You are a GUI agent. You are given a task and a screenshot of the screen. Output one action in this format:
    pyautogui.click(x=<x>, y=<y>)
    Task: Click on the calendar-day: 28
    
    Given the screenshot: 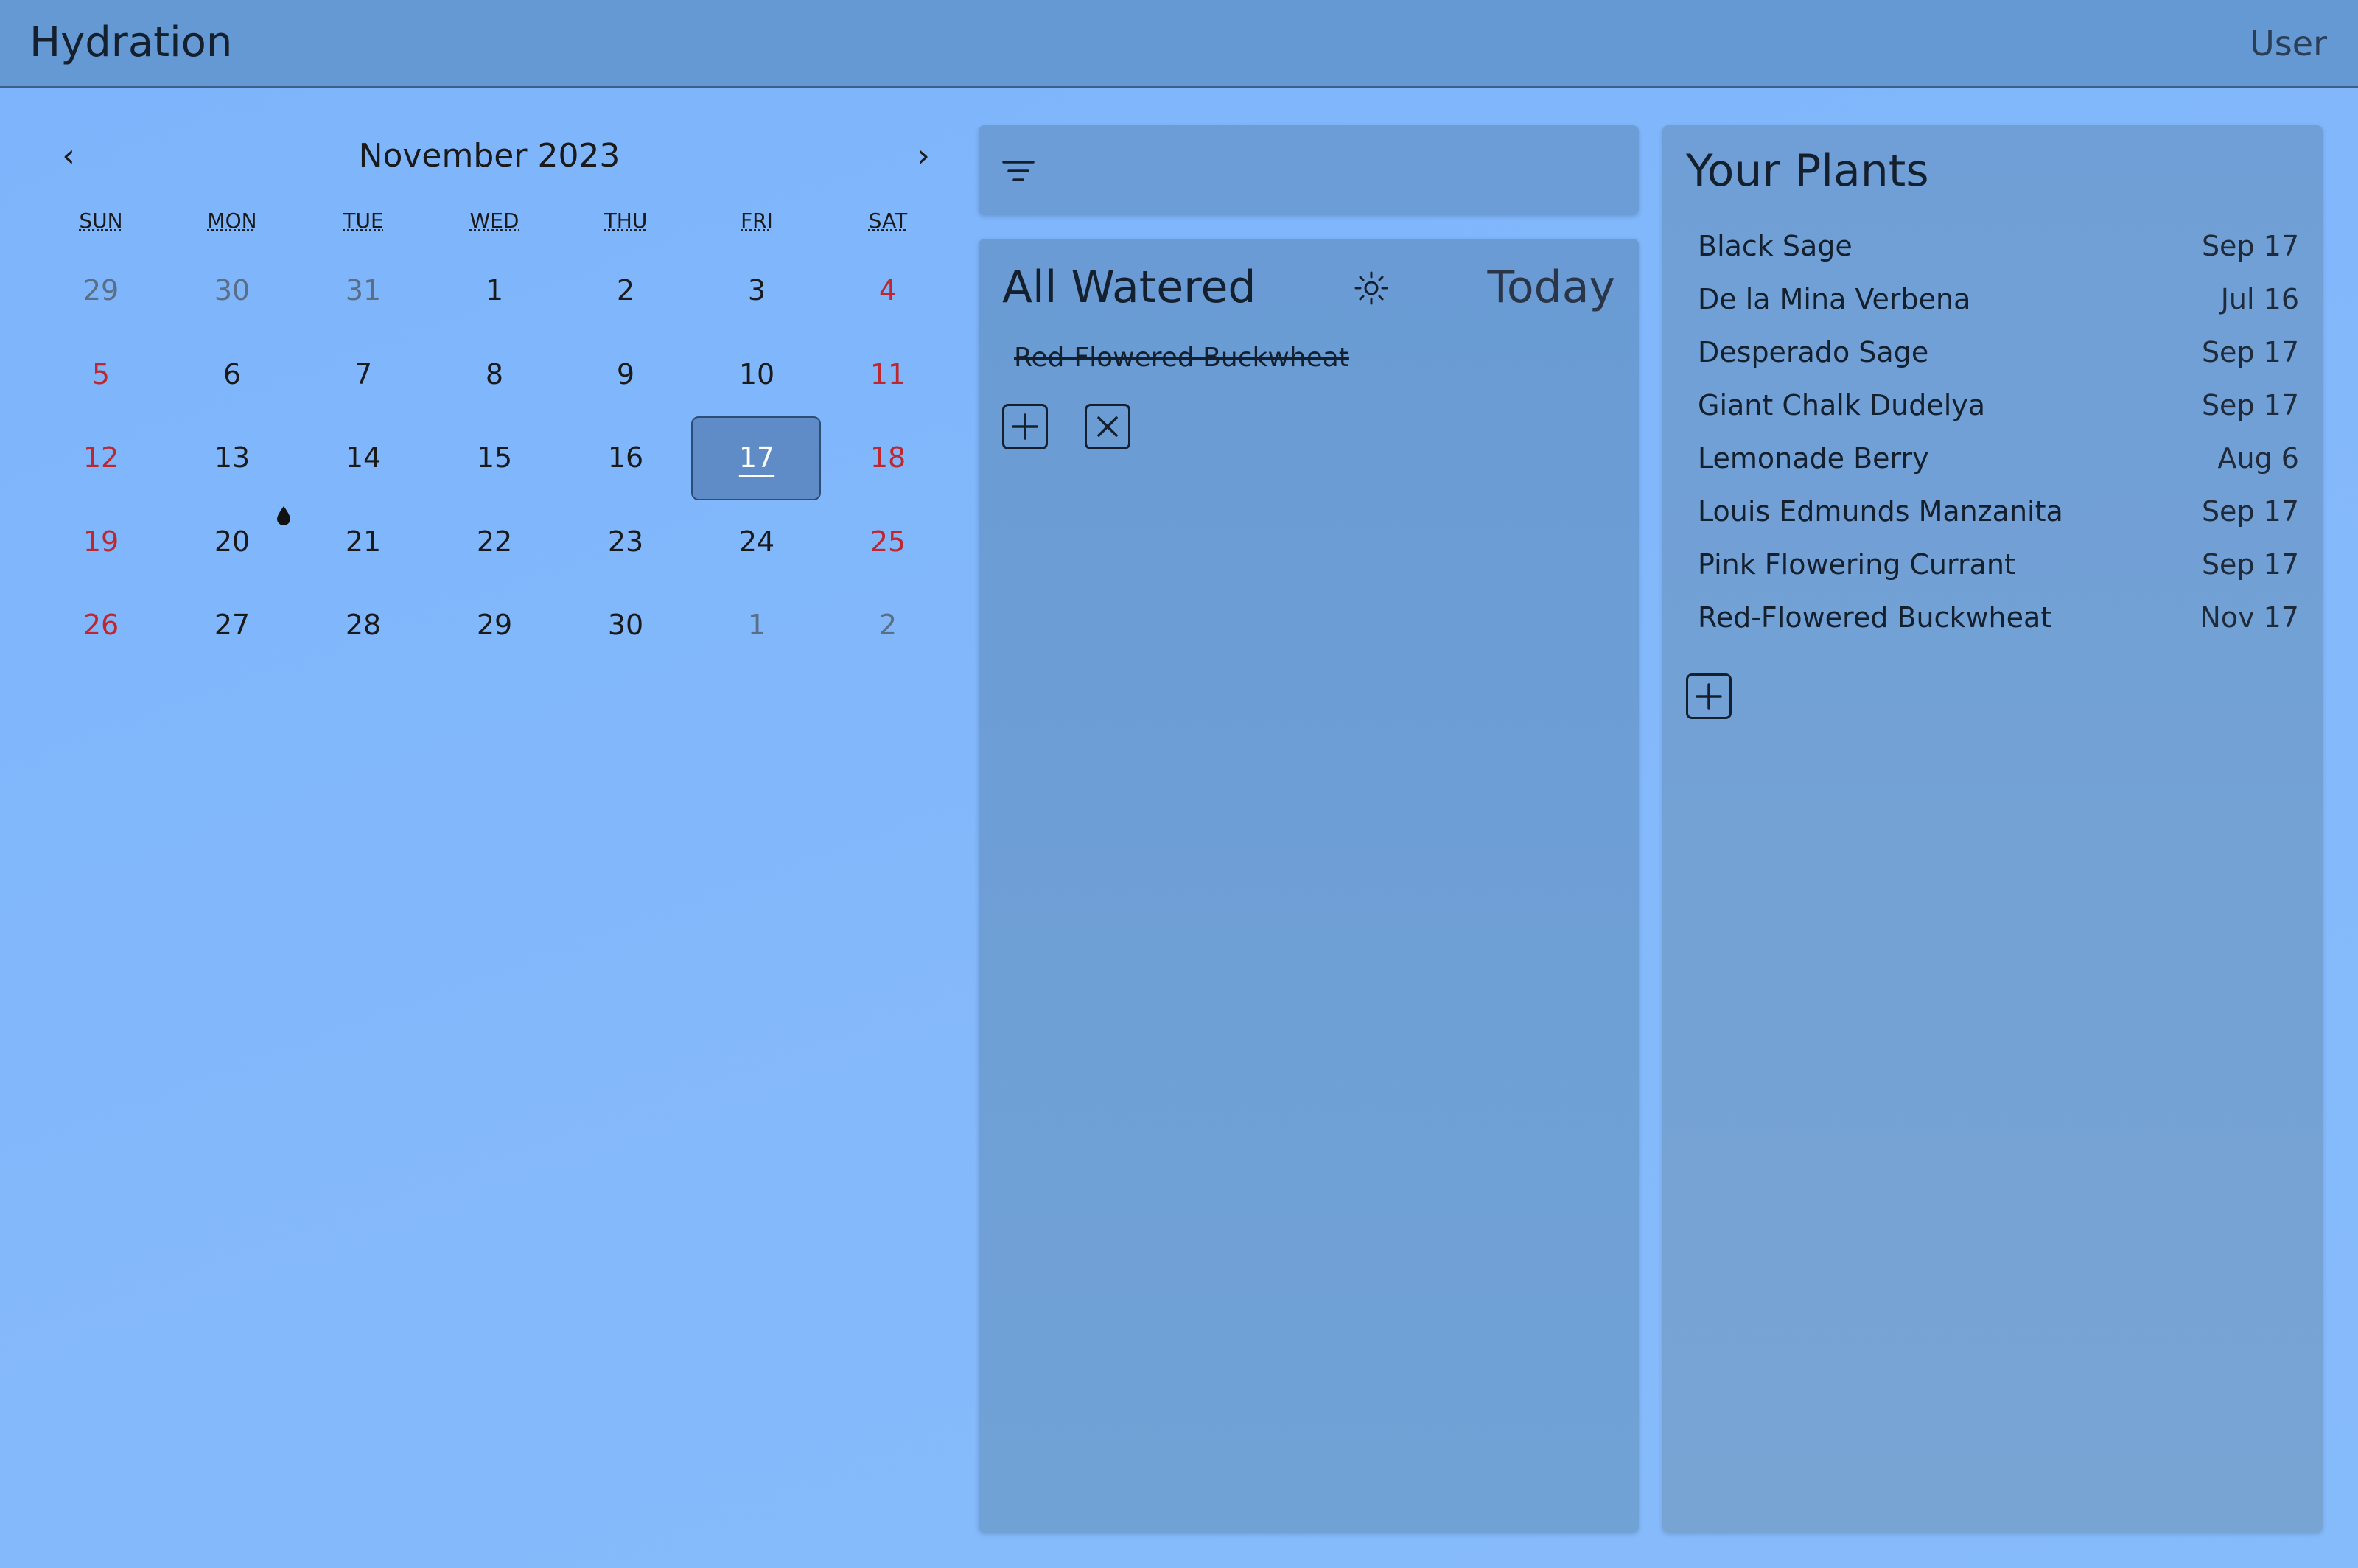 What is the action you would take?
    pyautogui.click(x=363, y=626)
    